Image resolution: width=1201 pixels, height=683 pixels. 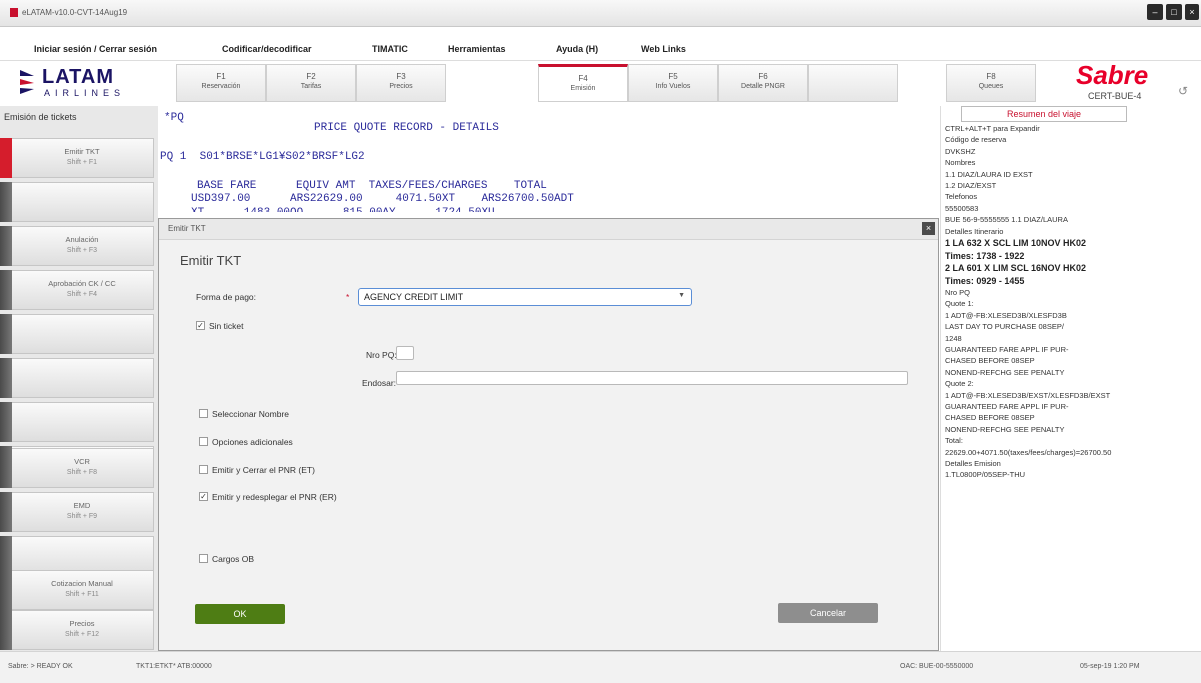 What do you see at coordinates (174, 666) in the screenshot?
I see `status-ticket: TKT1:ETKT* ATB:00000` at bounding box center [174, 666].